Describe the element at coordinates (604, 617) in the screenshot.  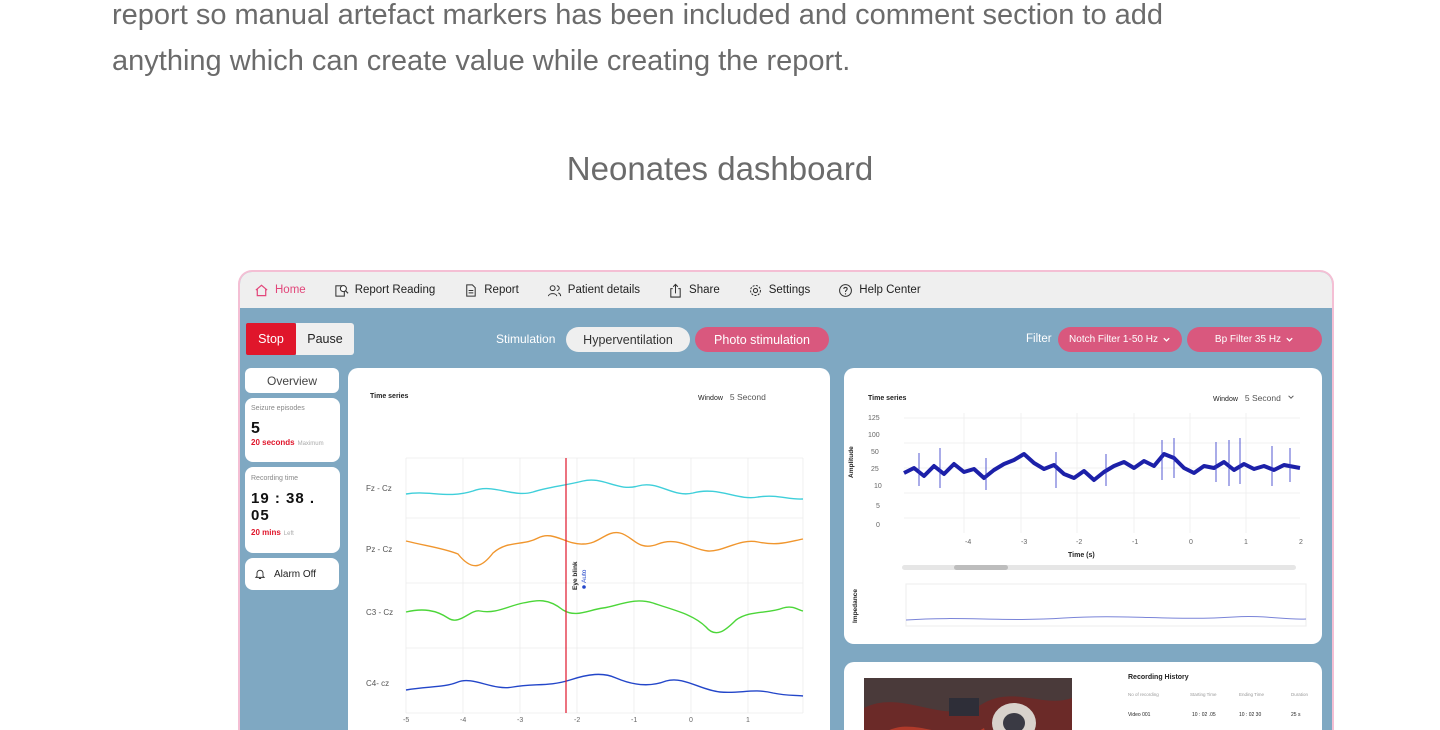
I see `trace-c3-cz` at that location.